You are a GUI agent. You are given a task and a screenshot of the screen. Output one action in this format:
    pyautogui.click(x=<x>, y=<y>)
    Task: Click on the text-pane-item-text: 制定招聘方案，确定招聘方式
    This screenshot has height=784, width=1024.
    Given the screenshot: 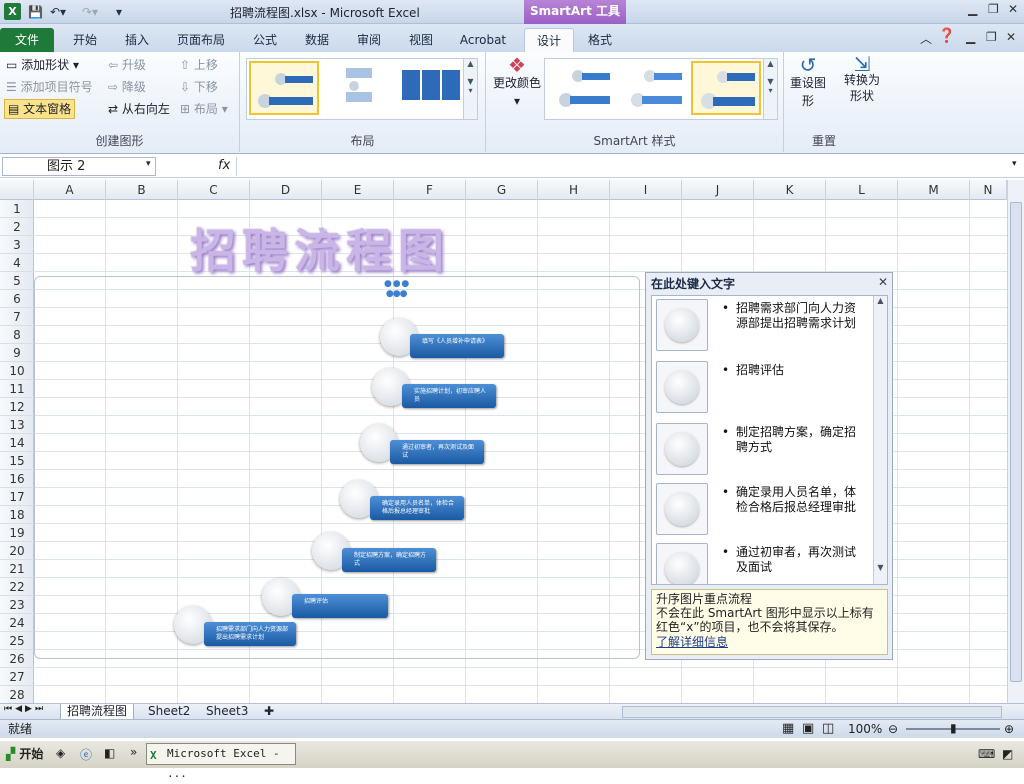 What is the action you would take?
    pyautogui.click(x=794, y=440)
    